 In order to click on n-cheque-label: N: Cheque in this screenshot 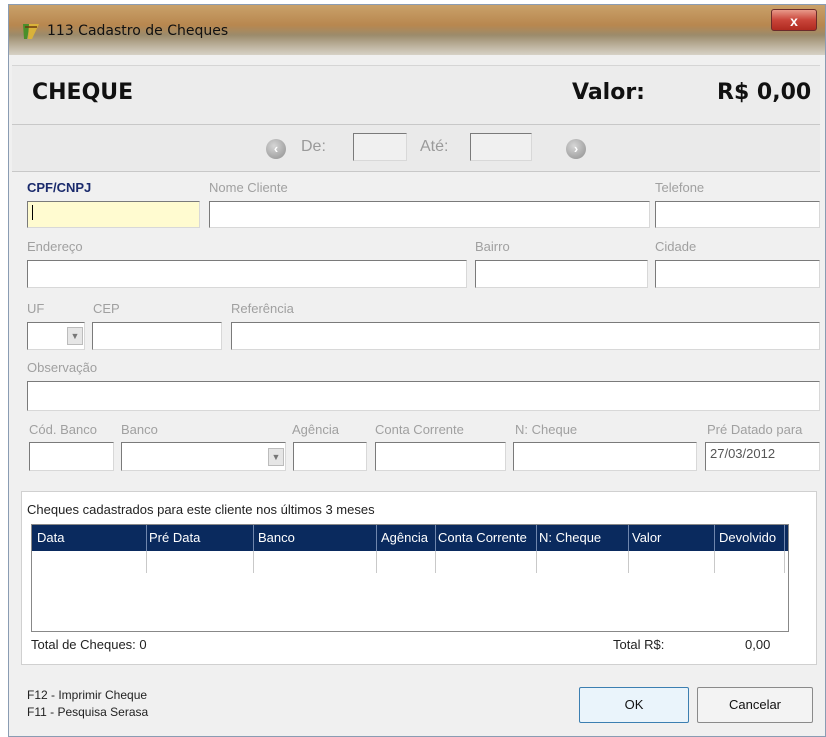, I will do `click(546, 429)`.